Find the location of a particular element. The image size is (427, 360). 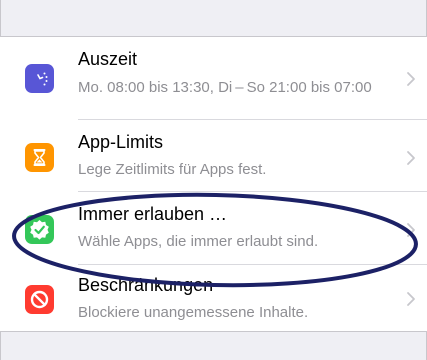

checkmark-badge-icon is located at coordinates (39, 229).